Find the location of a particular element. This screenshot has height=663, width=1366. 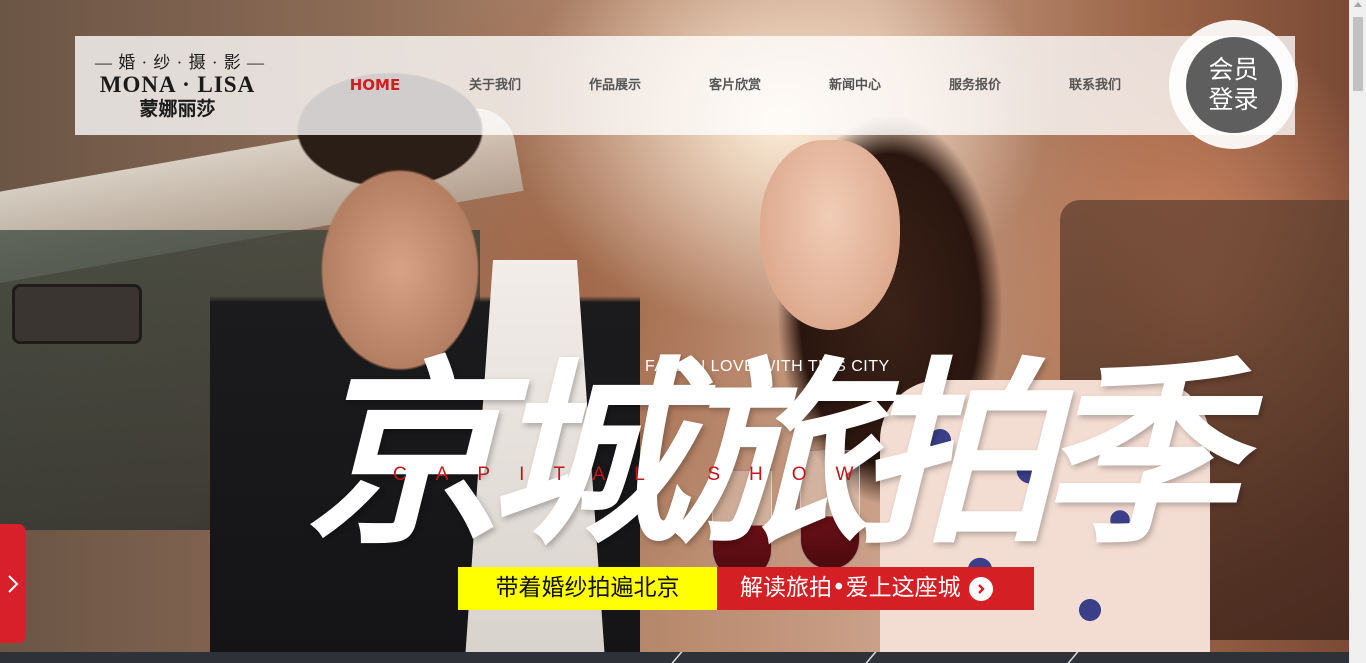

logo-tagline: — 婚 · 纱 · 摄 · 影 — is located at coordinates (180, 62).